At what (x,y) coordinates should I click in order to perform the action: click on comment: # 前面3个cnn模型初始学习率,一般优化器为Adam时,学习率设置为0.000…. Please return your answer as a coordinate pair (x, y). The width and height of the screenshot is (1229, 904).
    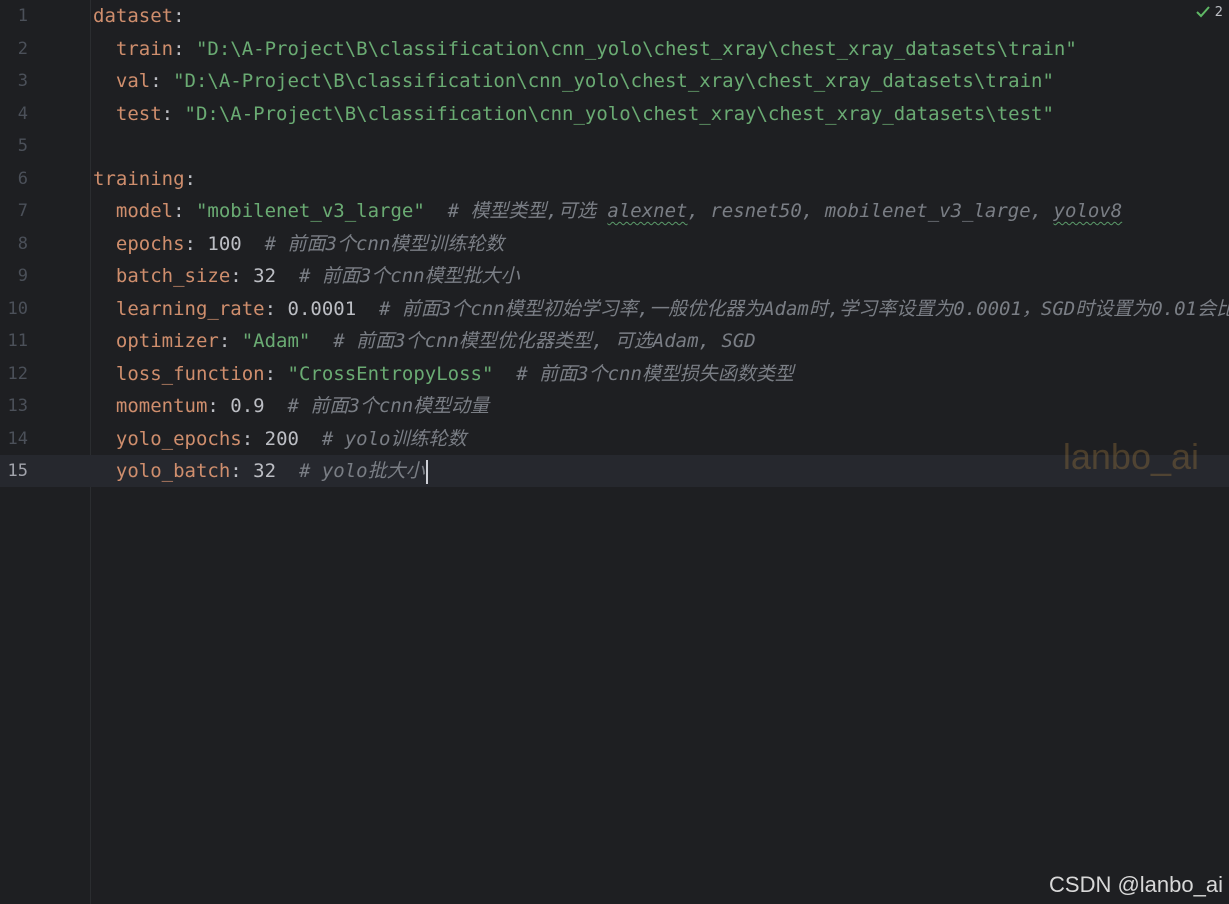
    Looking at the image, I should click on (792, 308).